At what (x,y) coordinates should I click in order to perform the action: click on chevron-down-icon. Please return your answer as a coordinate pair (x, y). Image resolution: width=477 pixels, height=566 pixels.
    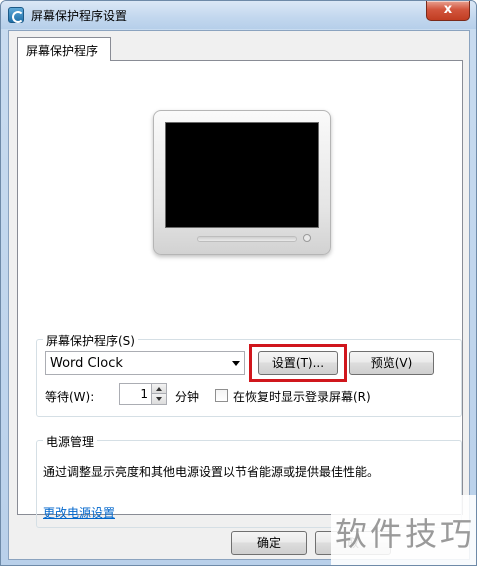
    Looking at the image, I should click on (236, 363).